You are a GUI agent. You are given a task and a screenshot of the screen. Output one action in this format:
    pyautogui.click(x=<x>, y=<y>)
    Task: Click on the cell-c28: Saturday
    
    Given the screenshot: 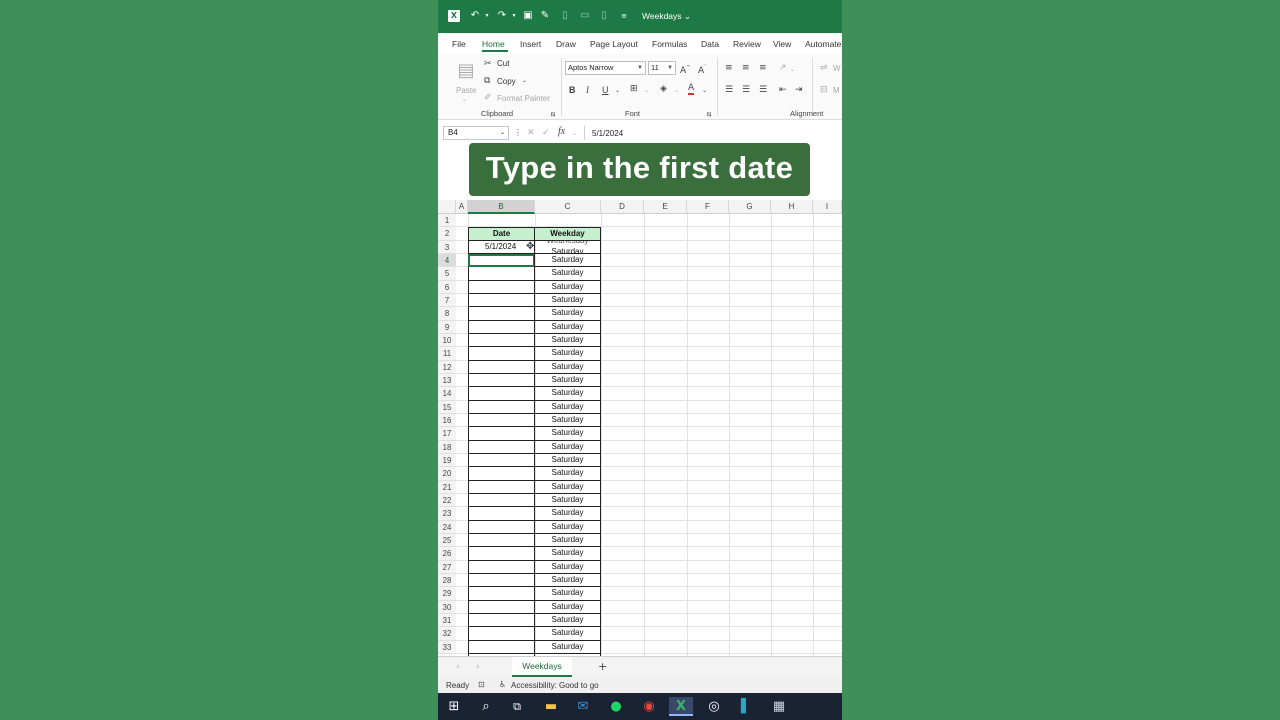 What is the action you would take?
    pyautogui.click(x=567, y=580)
    